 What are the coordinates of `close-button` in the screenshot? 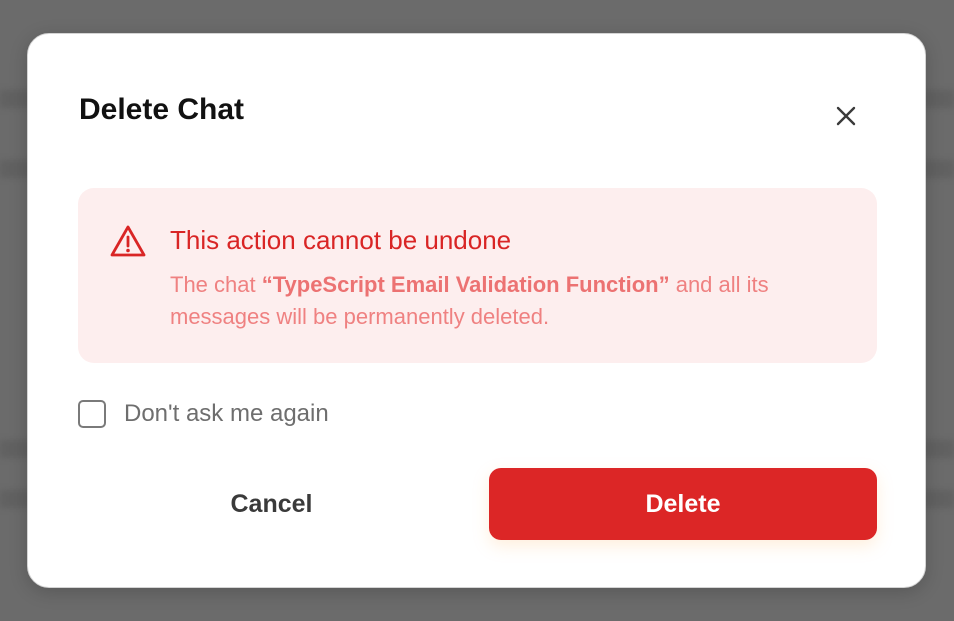 It's located at (846, 116).